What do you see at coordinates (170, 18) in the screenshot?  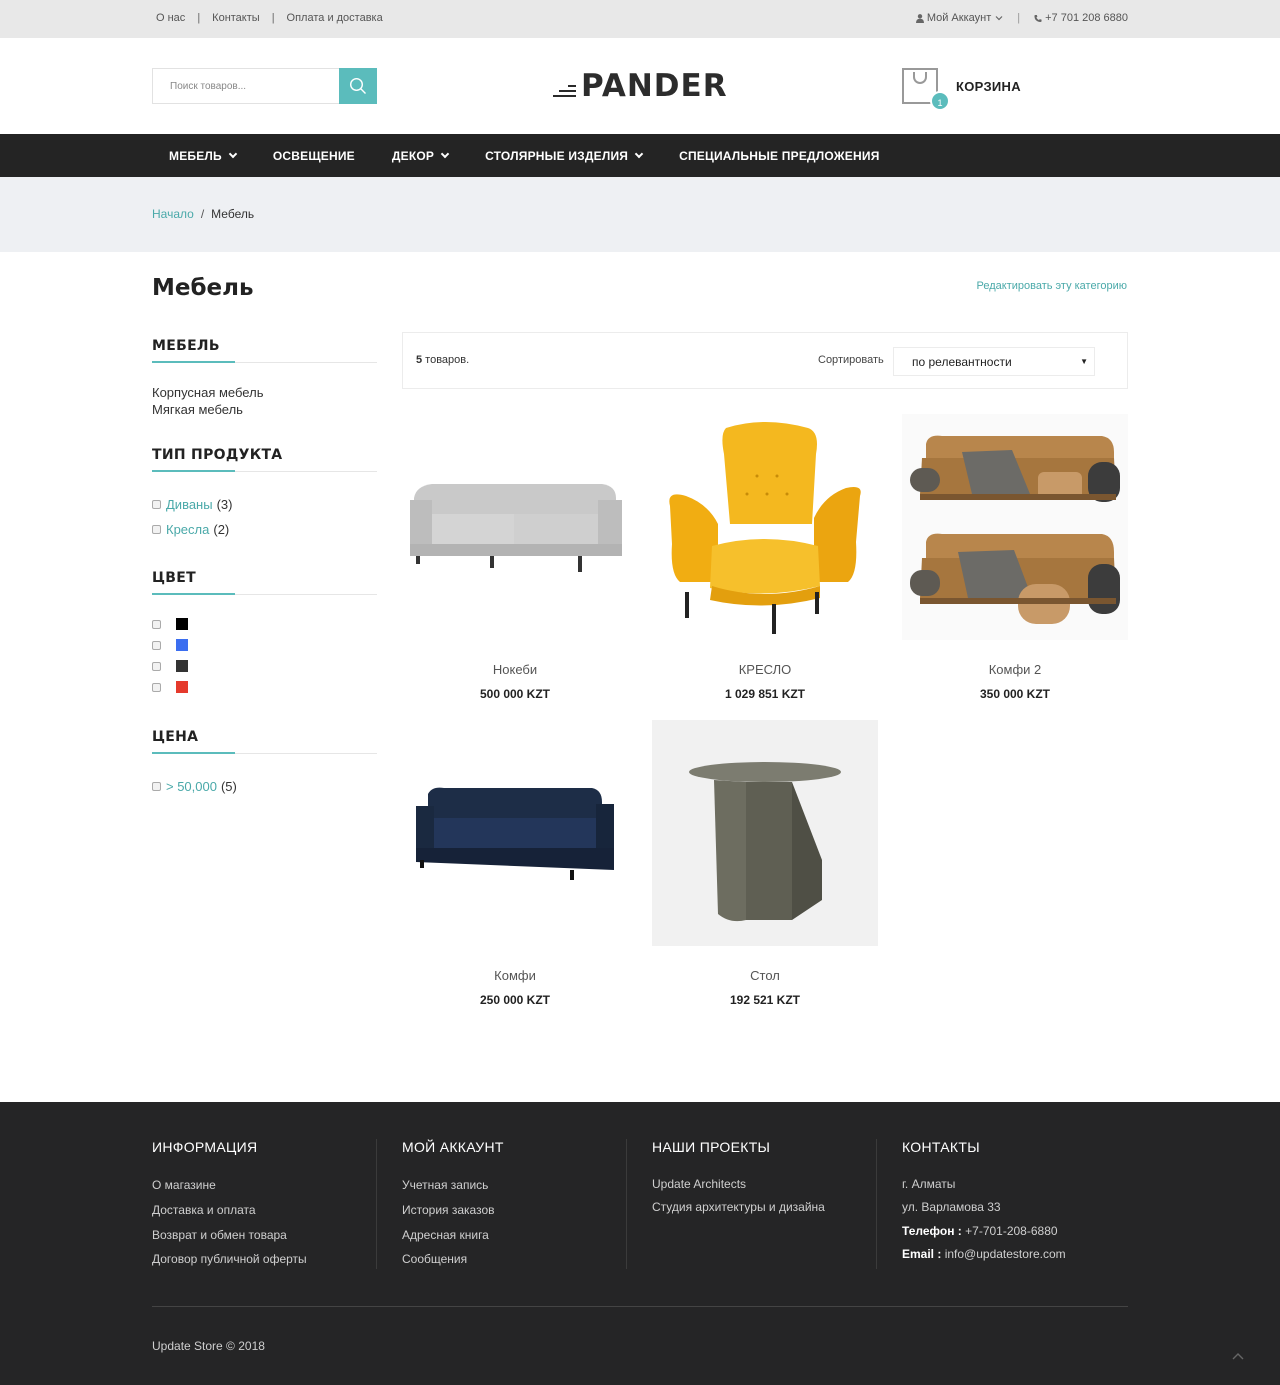 I see `about-link: О нас` at bounding box center [170, 18].